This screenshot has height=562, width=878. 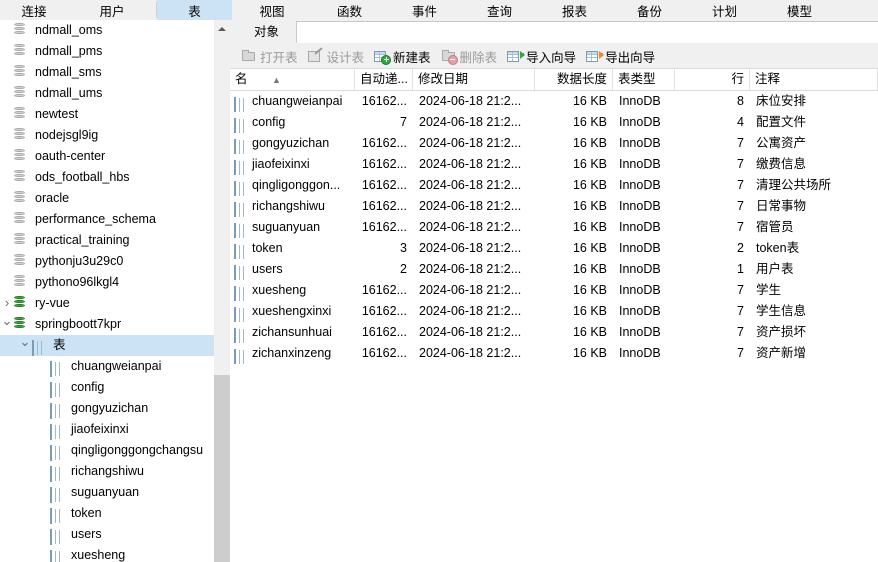 I want to click on object-tab-bar: 对象, so click(x=554, y=32).